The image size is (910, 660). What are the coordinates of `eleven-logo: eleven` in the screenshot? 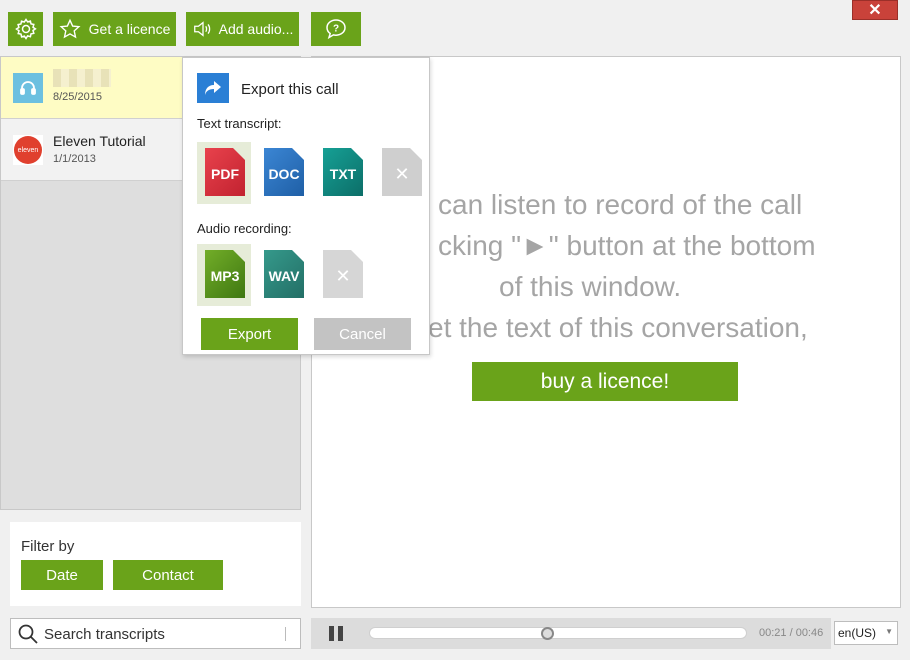 It's located at (28, 150).